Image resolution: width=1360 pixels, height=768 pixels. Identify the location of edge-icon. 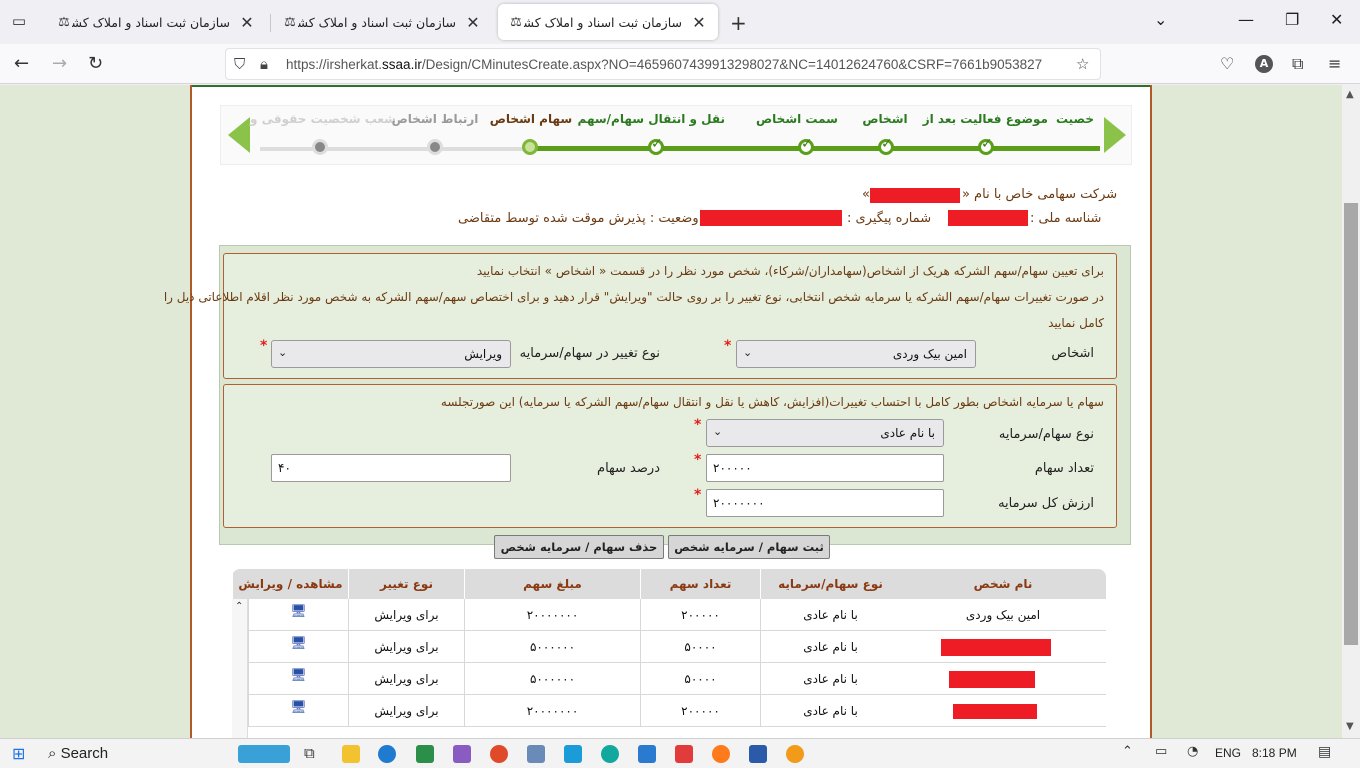
(610, 754).